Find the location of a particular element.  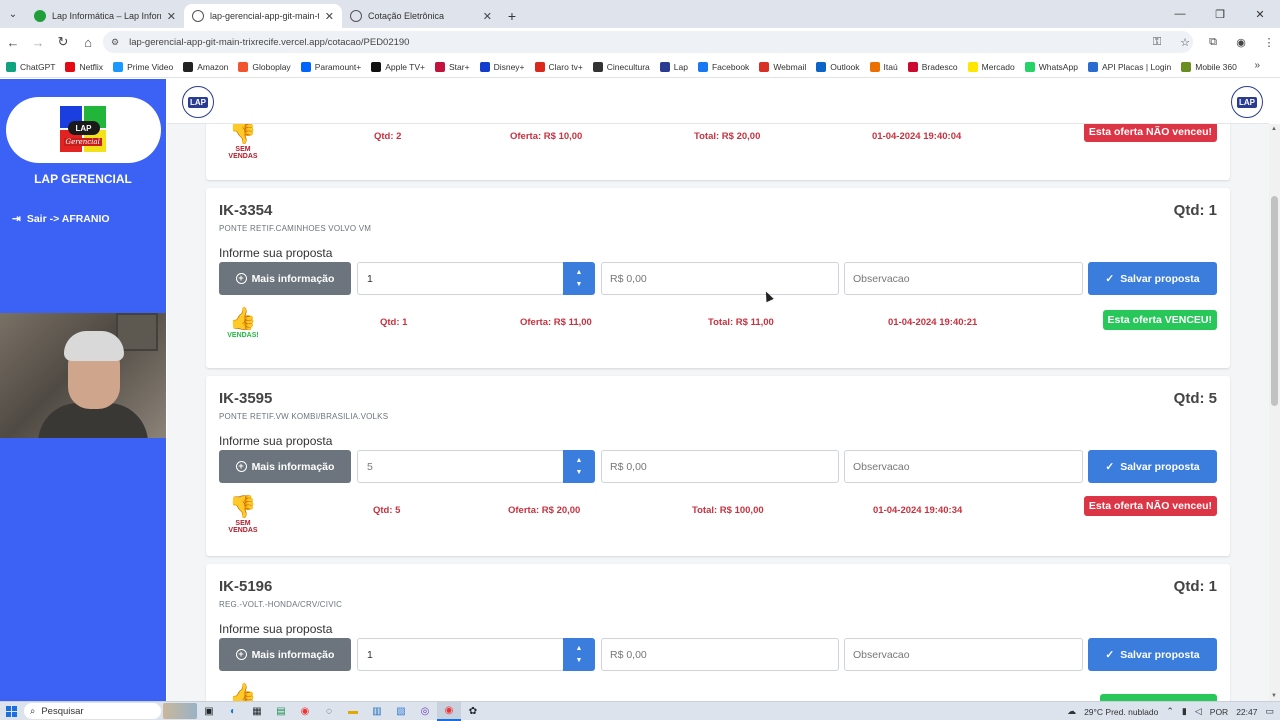

proposal-prompt: Informe sua proposta is located at coordinates (276, 441).